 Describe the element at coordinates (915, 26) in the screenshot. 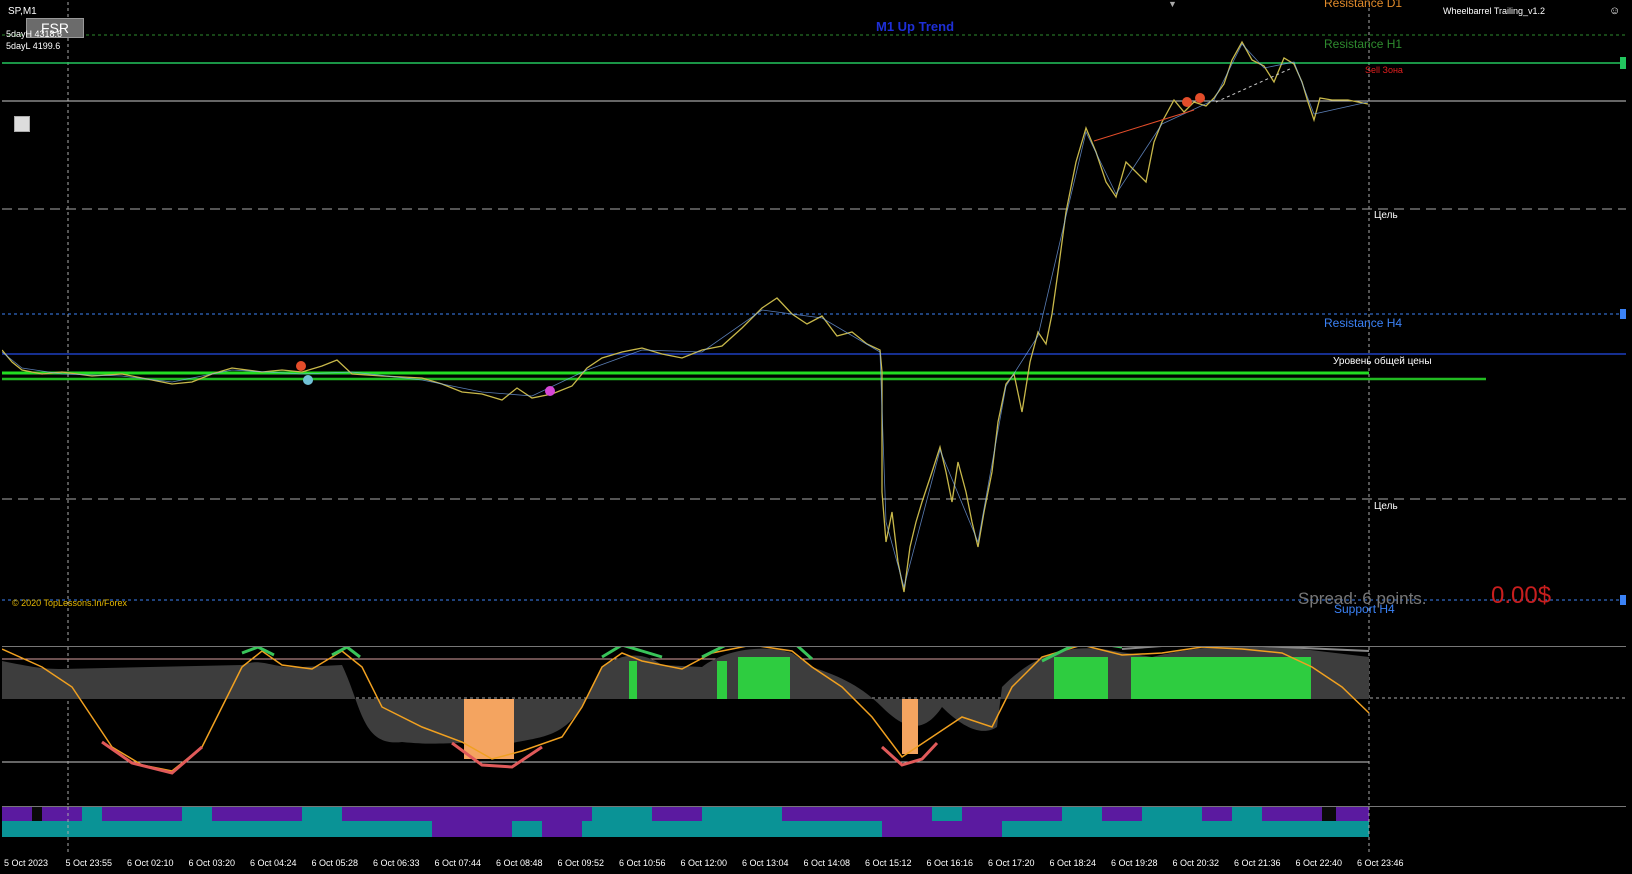

I see `trend-label: M1 Up Trend` at that location.